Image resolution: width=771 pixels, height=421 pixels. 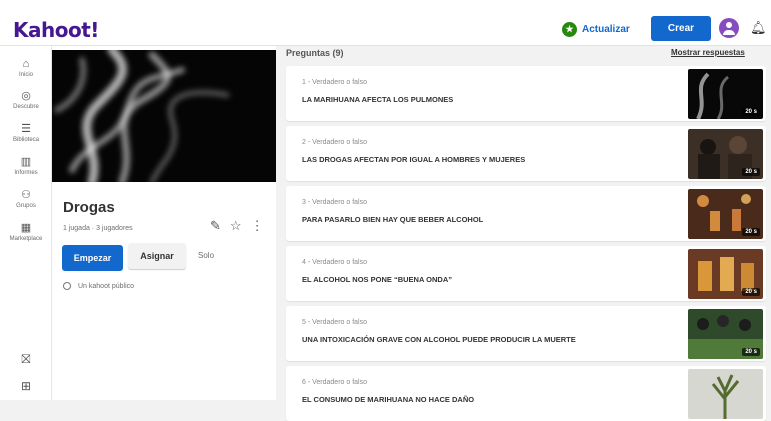 I want to click on question-thumbnail, so click(x=725, y=394).